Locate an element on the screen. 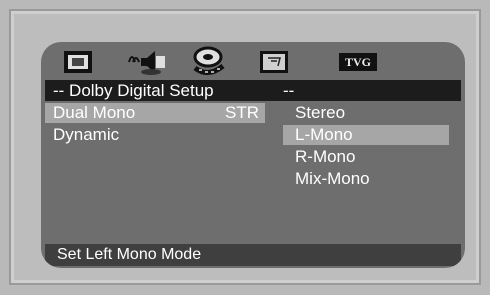 This screenshot has height=295, width=490. setting-label: Dynamic is located at coordinates (86, 134).